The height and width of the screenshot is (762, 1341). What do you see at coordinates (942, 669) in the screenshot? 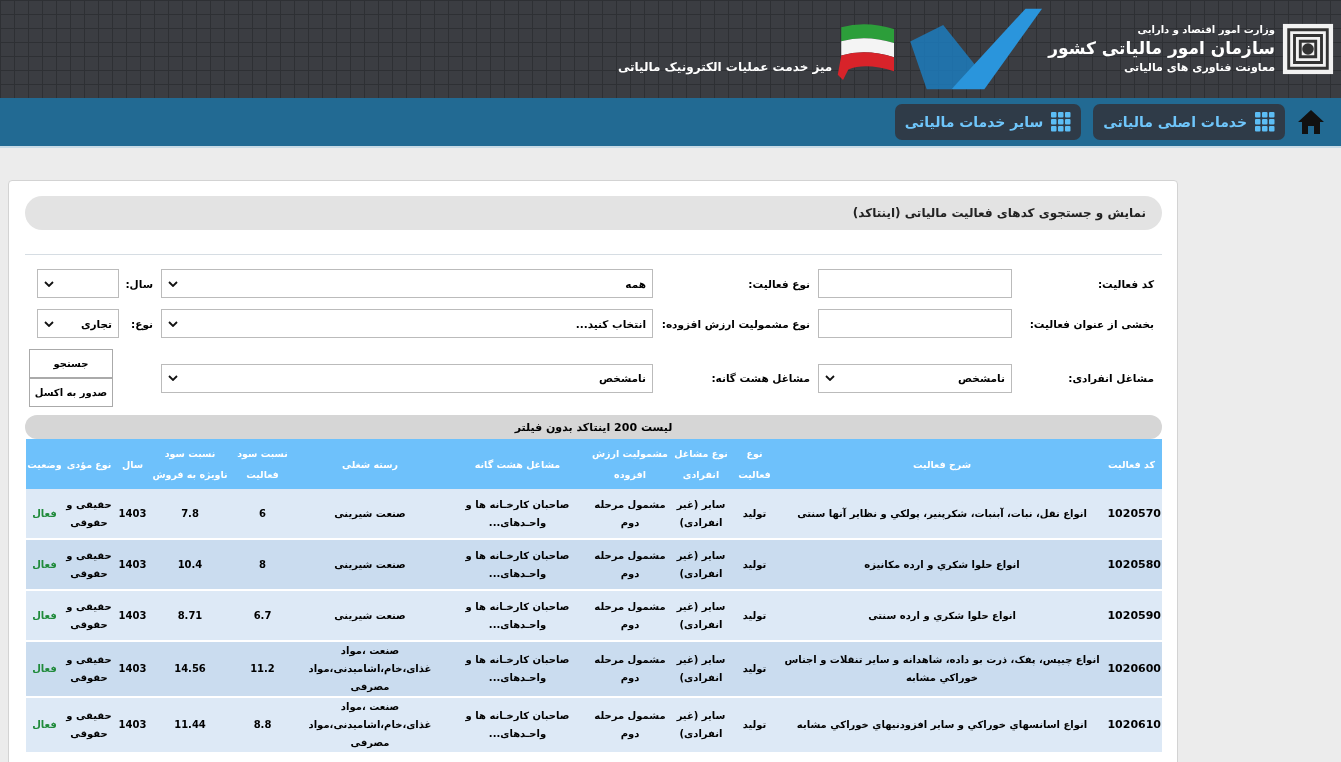
I see `table-cell: انواع چیپس، پفک، ذرت بو داده، شاهدانه و سایر تنقلات و اجناس خوراکي مشابه` at bounding box center [942, 669].